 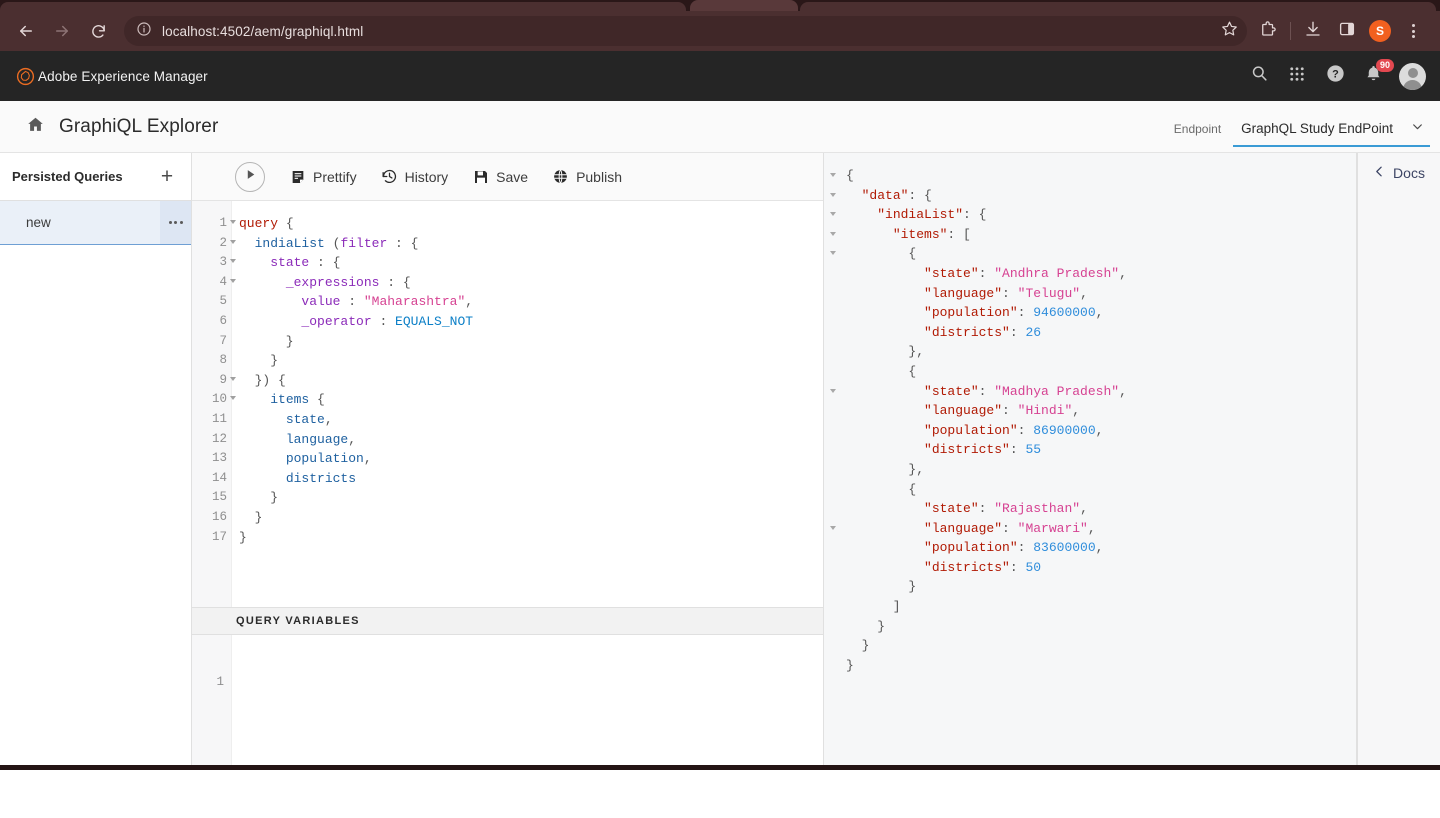 I want to click on more-options-icon, so click(x=175, y=222).